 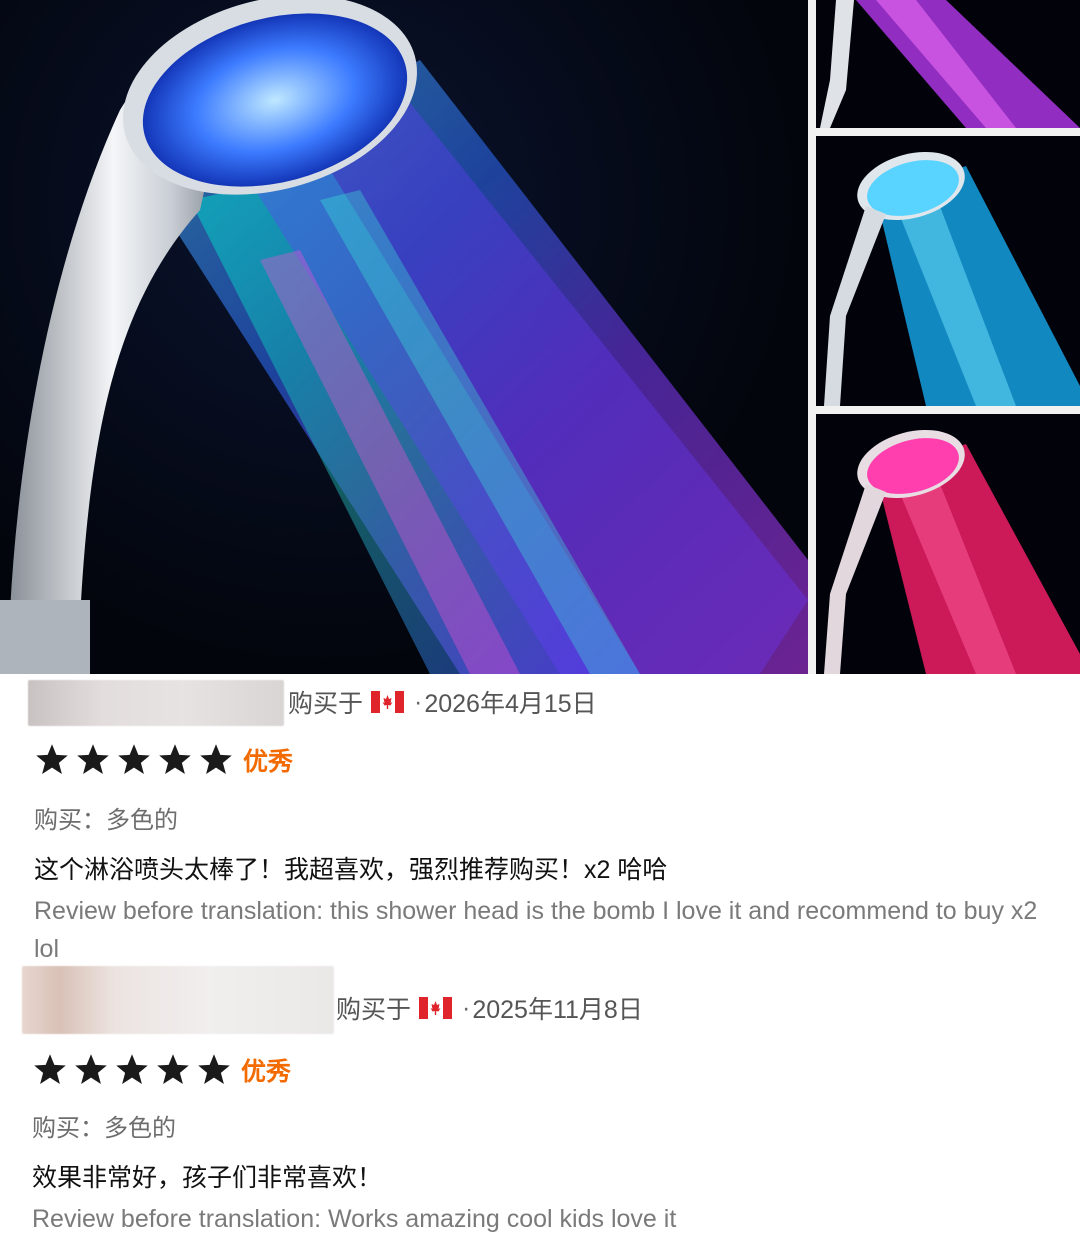 I want to click on purchase-meta: 购买于 · 2025年11月8日, so click(x=489, y=1008).